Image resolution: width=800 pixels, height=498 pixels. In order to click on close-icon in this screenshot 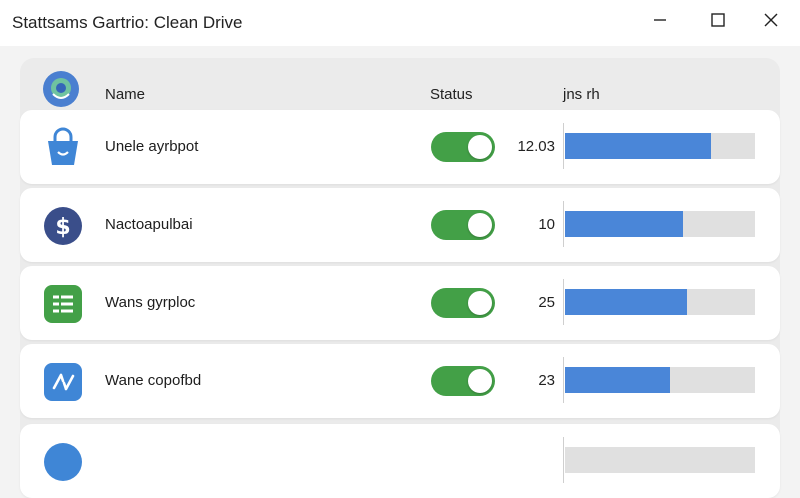, I will do `click(771, 20)`.